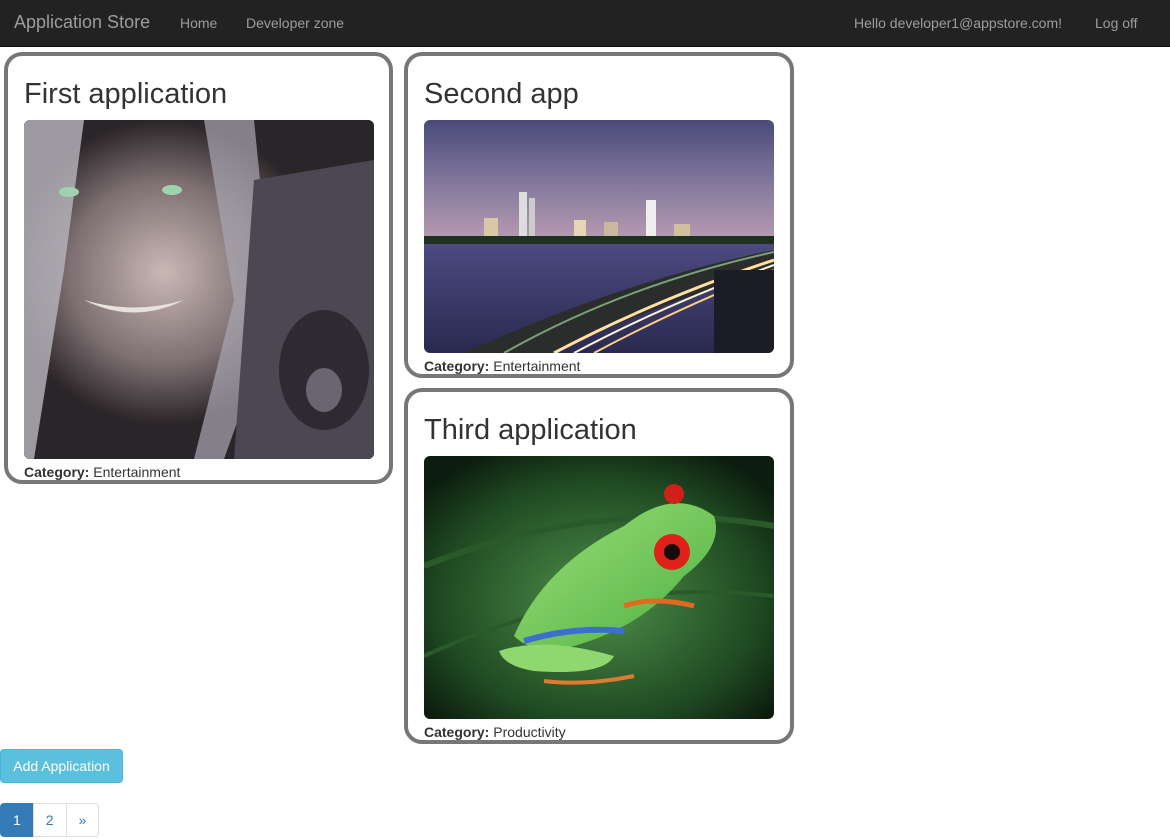  I want to click on pagination: 1 2 », so click(50, 820).